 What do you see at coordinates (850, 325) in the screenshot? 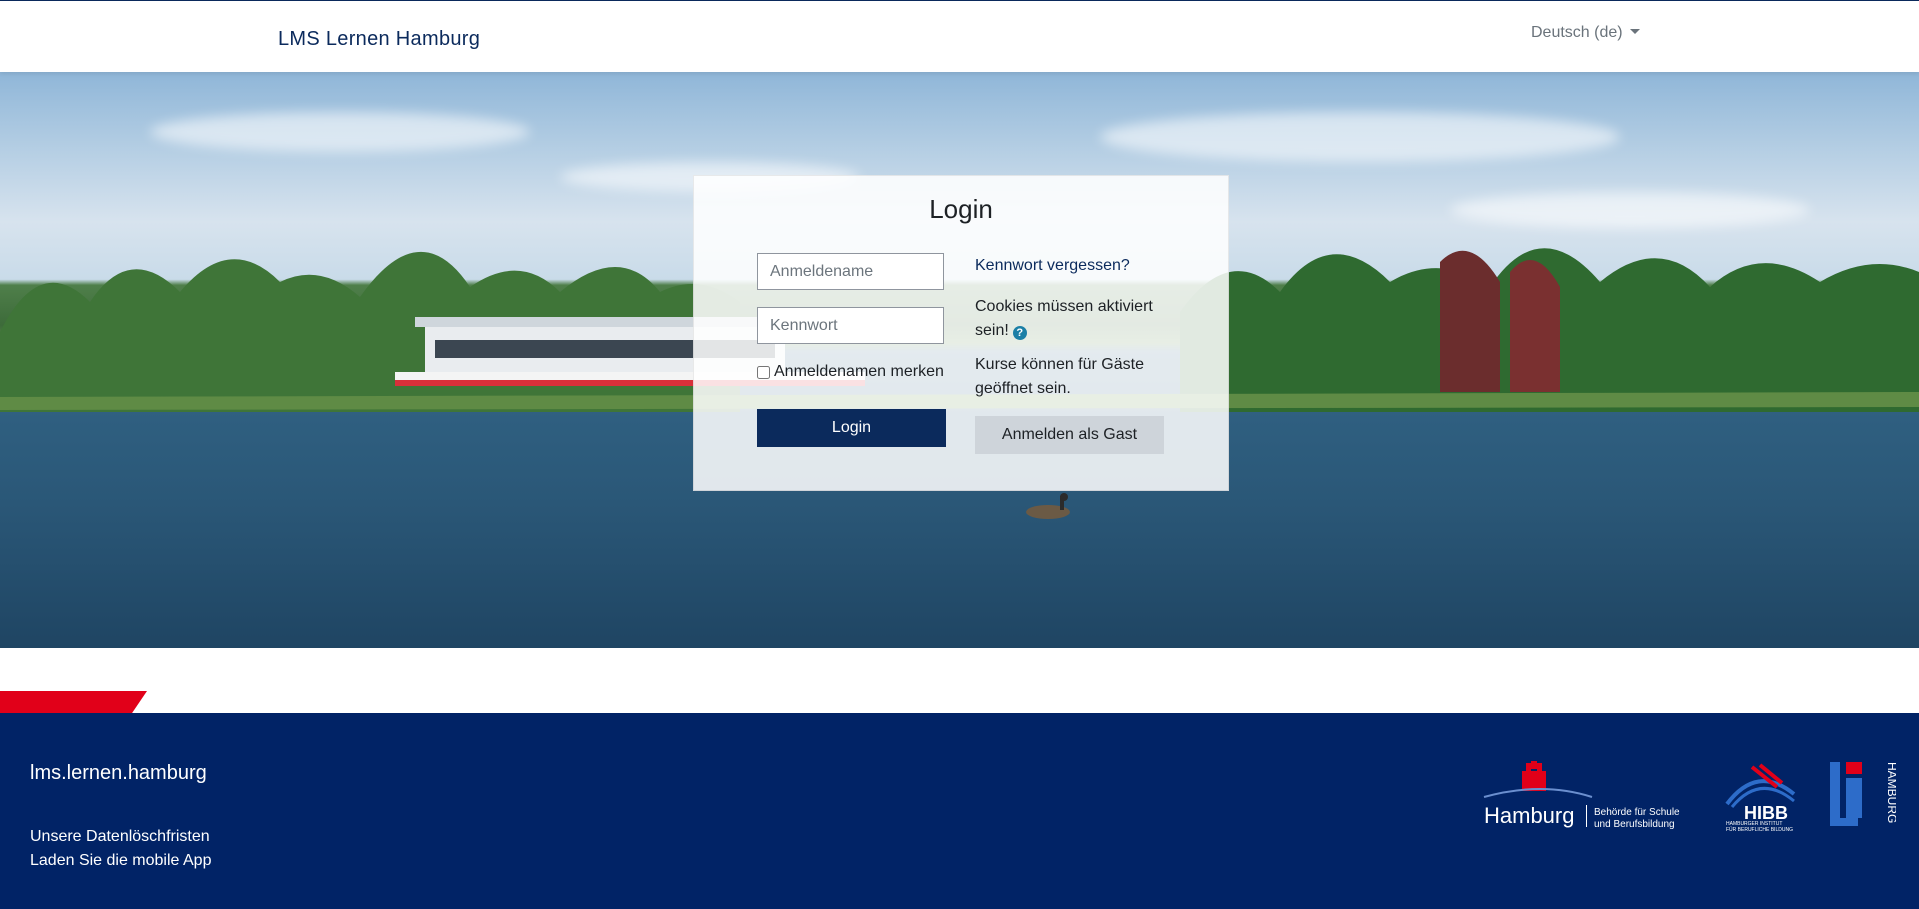
I see `password-input` at bounding box center [850, 325].